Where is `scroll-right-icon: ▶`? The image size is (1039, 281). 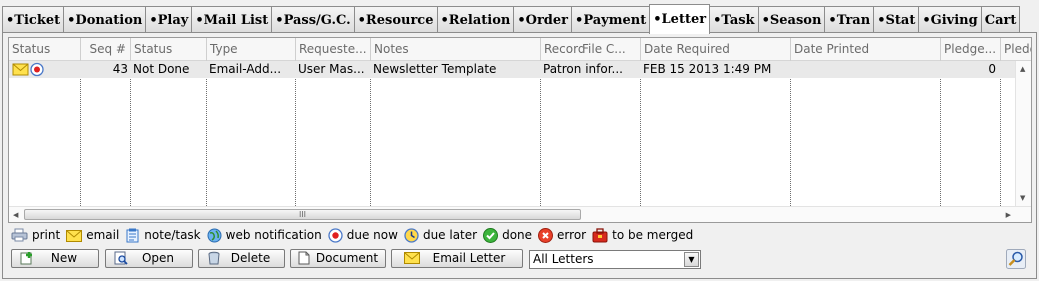 scroll-right-icon: ▶ is located at coordinates (1008, 215).